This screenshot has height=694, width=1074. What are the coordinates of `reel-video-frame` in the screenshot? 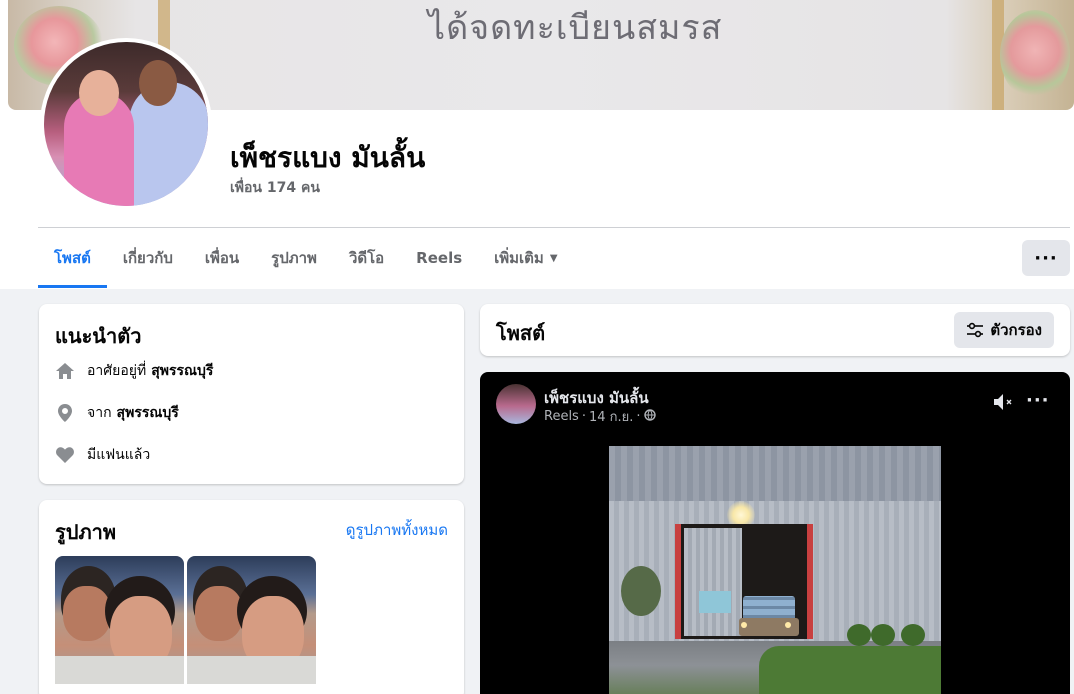 It's located at (775, 570).